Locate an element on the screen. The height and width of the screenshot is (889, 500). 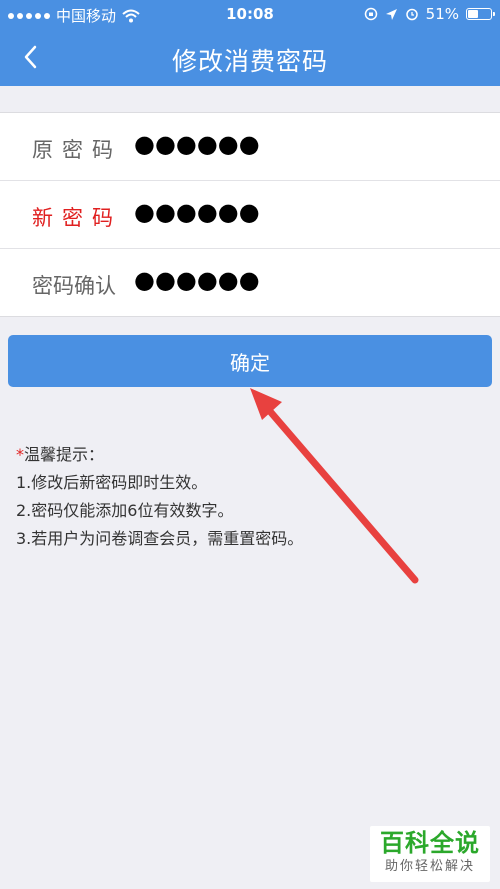
status-right: 51% is located at coordinates (429, 14).